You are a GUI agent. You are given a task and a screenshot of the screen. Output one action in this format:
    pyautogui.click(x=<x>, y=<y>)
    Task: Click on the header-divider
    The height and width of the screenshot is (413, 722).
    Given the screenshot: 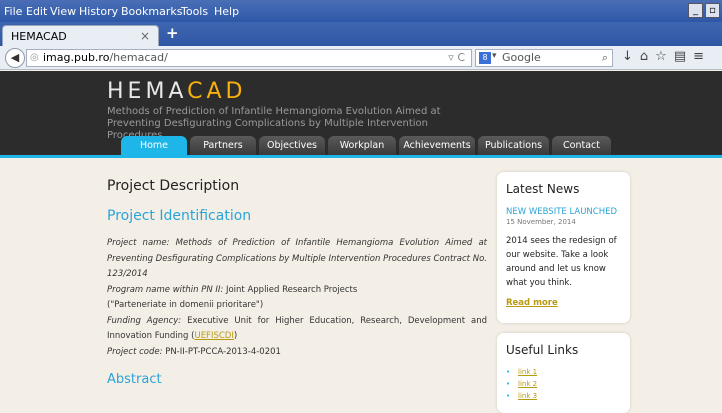 What is the action you would take?
    pyautogui.click(x=361, y=156)
    